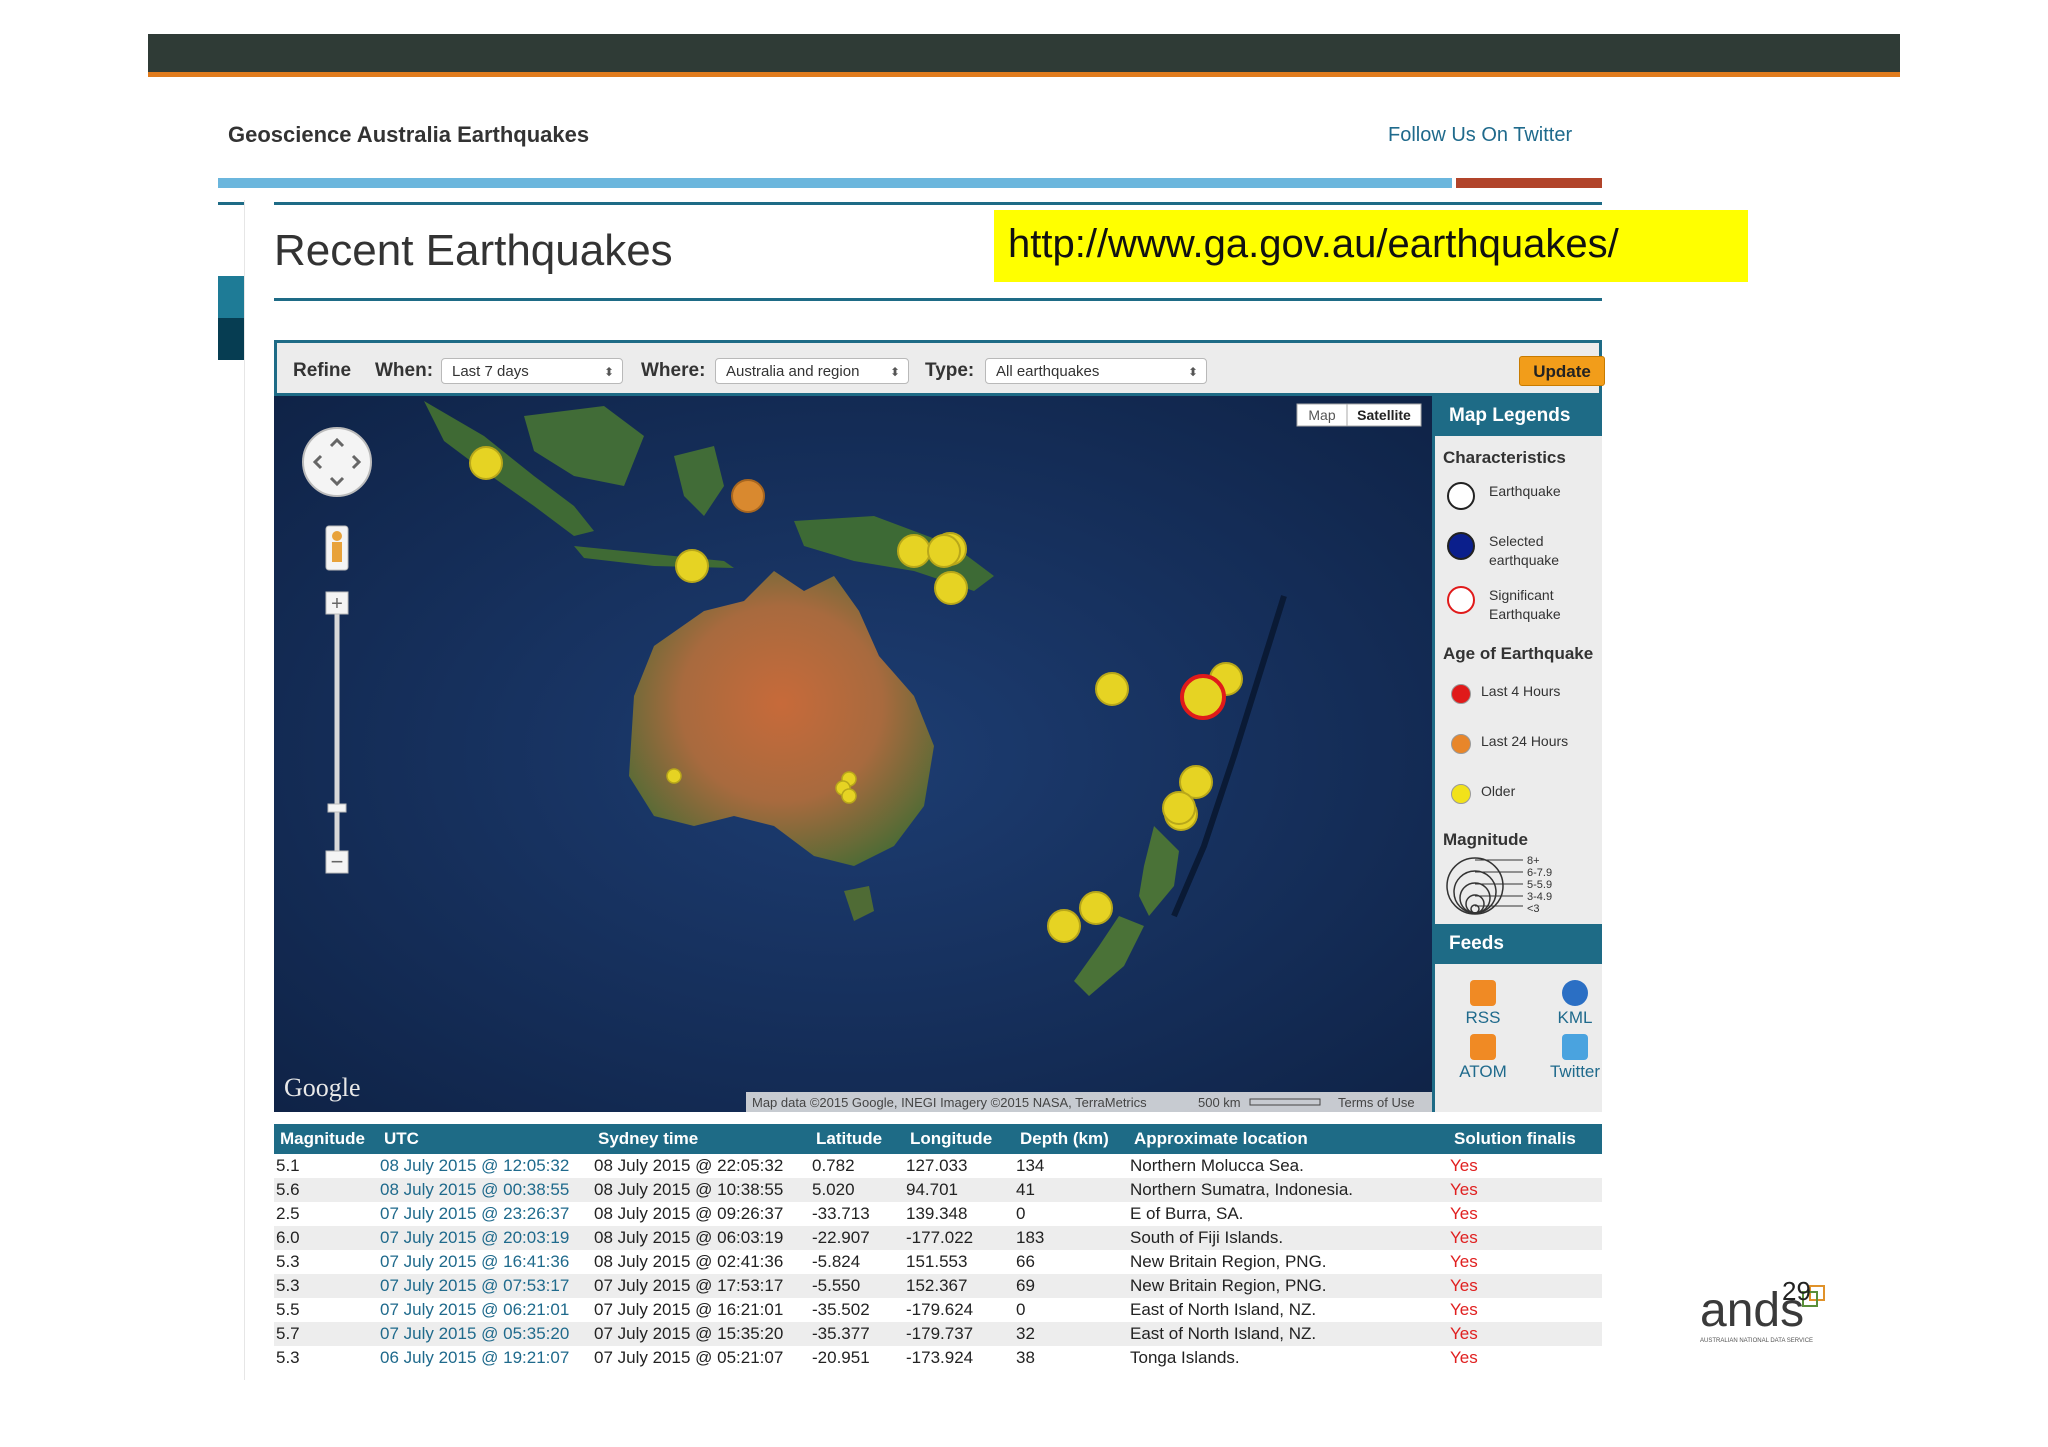  Describe the element at coordinates (1461, 694) in the screenshot. I see `red-dot-icon` at that location.